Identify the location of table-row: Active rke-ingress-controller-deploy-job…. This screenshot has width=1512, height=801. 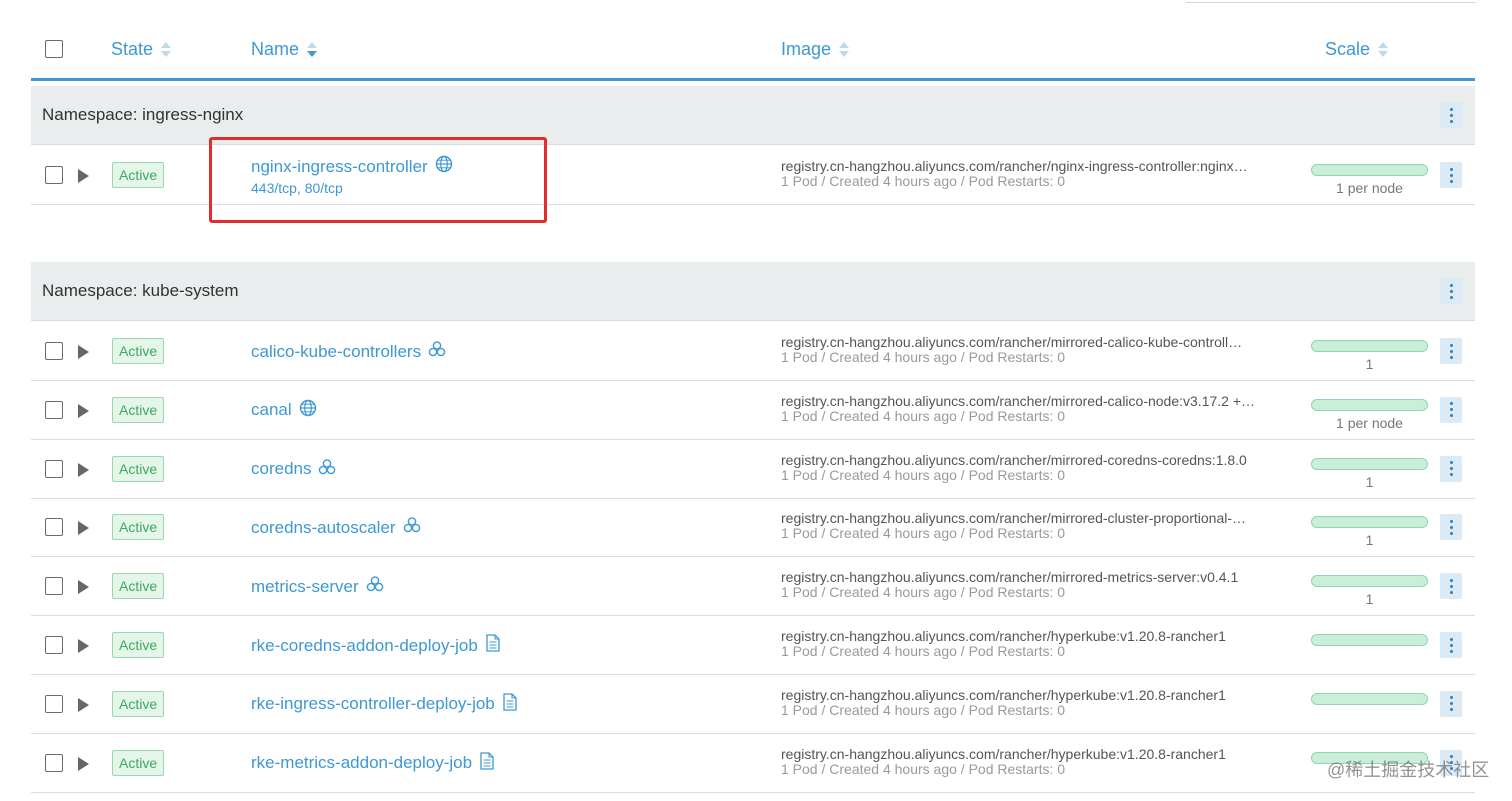
(753, 704).